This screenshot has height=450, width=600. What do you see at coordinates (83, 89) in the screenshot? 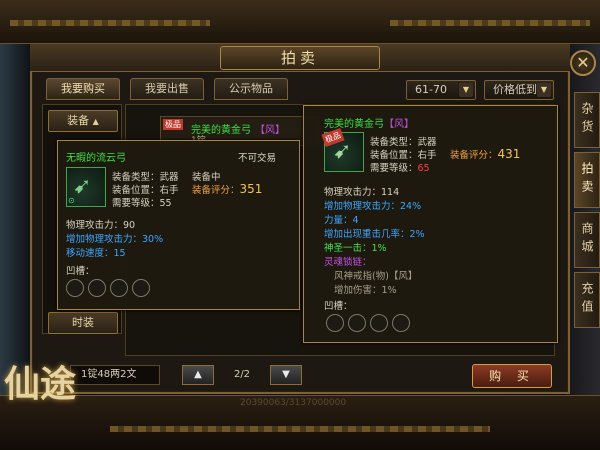
I see `tab-buy: 我要购买` at bounding box center [83, 89].